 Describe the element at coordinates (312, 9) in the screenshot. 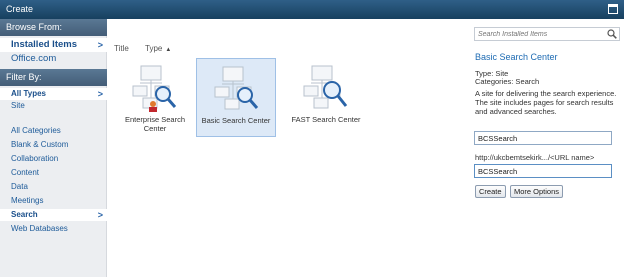

I see `window-titlebar: Create` at that location.